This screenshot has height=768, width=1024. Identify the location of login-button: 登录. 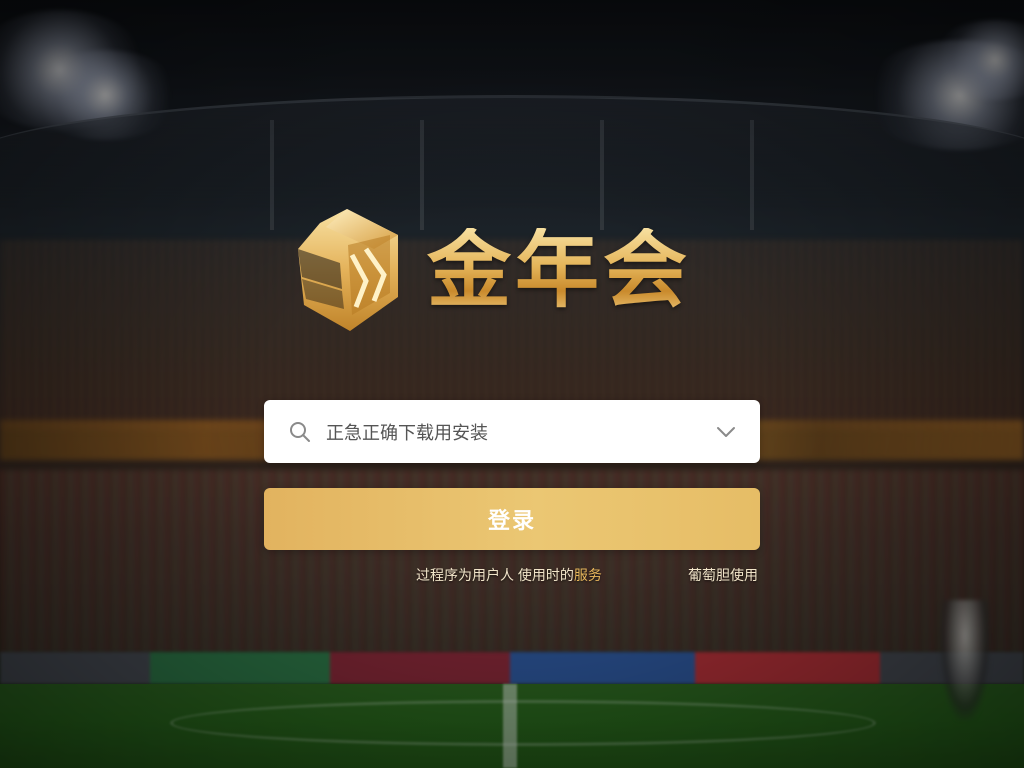
(512, 519).